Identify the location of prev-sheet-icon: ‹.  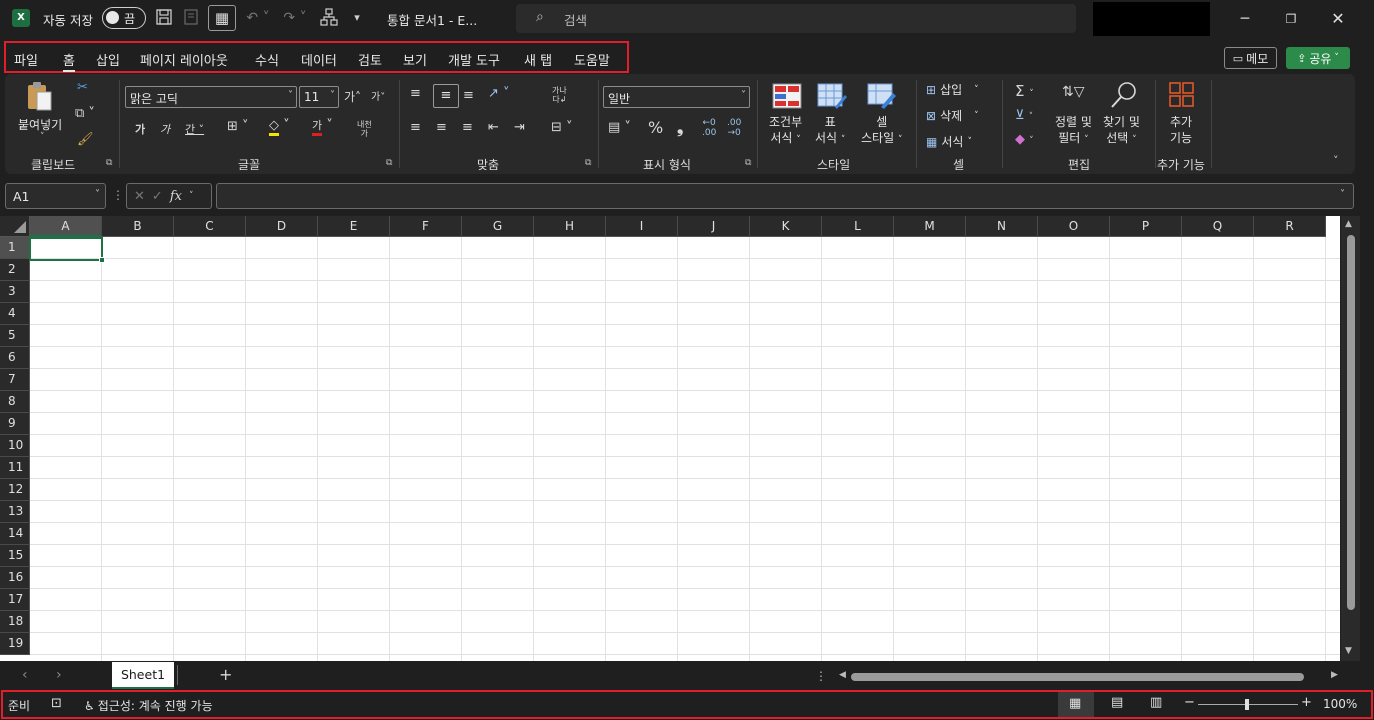
(25, 675).